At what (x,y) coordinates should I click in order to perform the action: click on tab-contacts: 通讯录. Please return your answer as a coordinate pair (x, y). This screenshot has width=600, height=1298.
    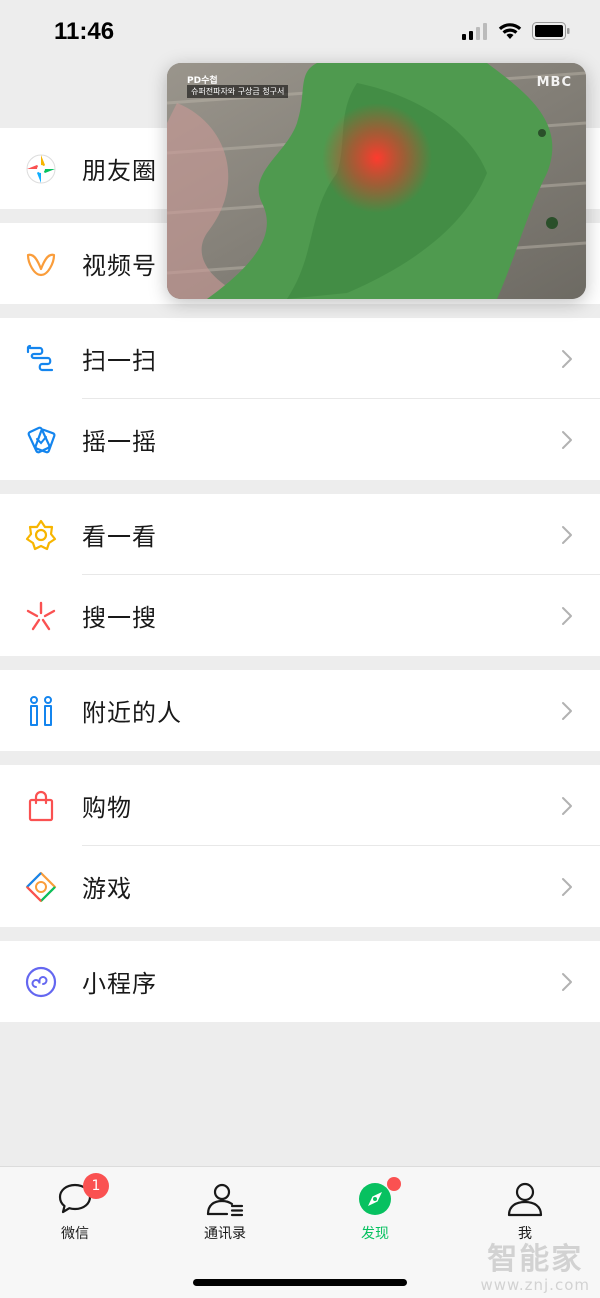
    Looking at the image, I should click on (225, 1211).